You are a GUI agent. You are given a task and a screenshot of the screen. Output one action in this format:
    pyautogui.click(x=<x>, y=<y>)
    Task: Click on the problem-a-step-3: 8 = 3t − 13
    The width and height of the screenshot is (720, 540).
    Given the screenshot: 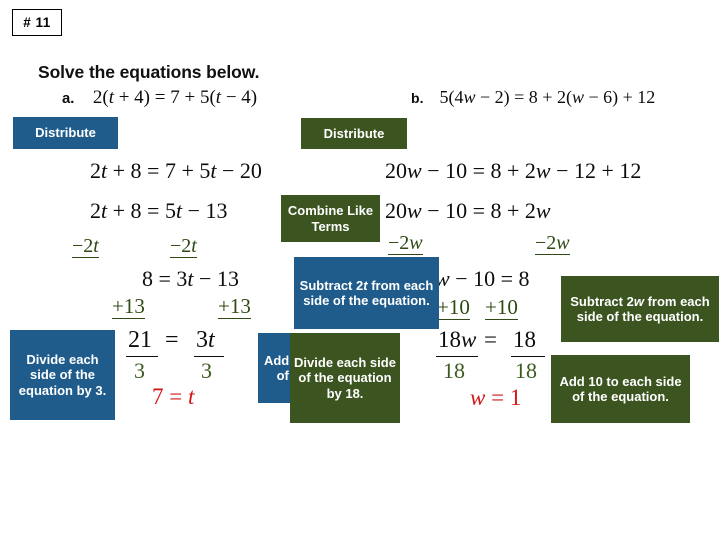 What is the action you would take?
    pyautogui.click(x=190, y=278)
    